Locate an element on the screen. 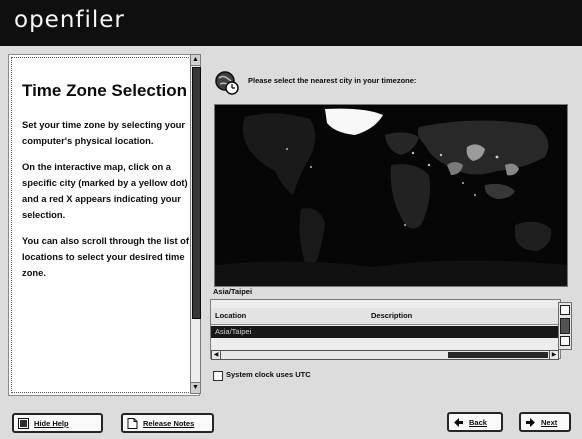 Image resolution: width=582 pixels, height=439 pixels. scroll-up-arrow-icon: ▲ is located at coordinates (195, 60).